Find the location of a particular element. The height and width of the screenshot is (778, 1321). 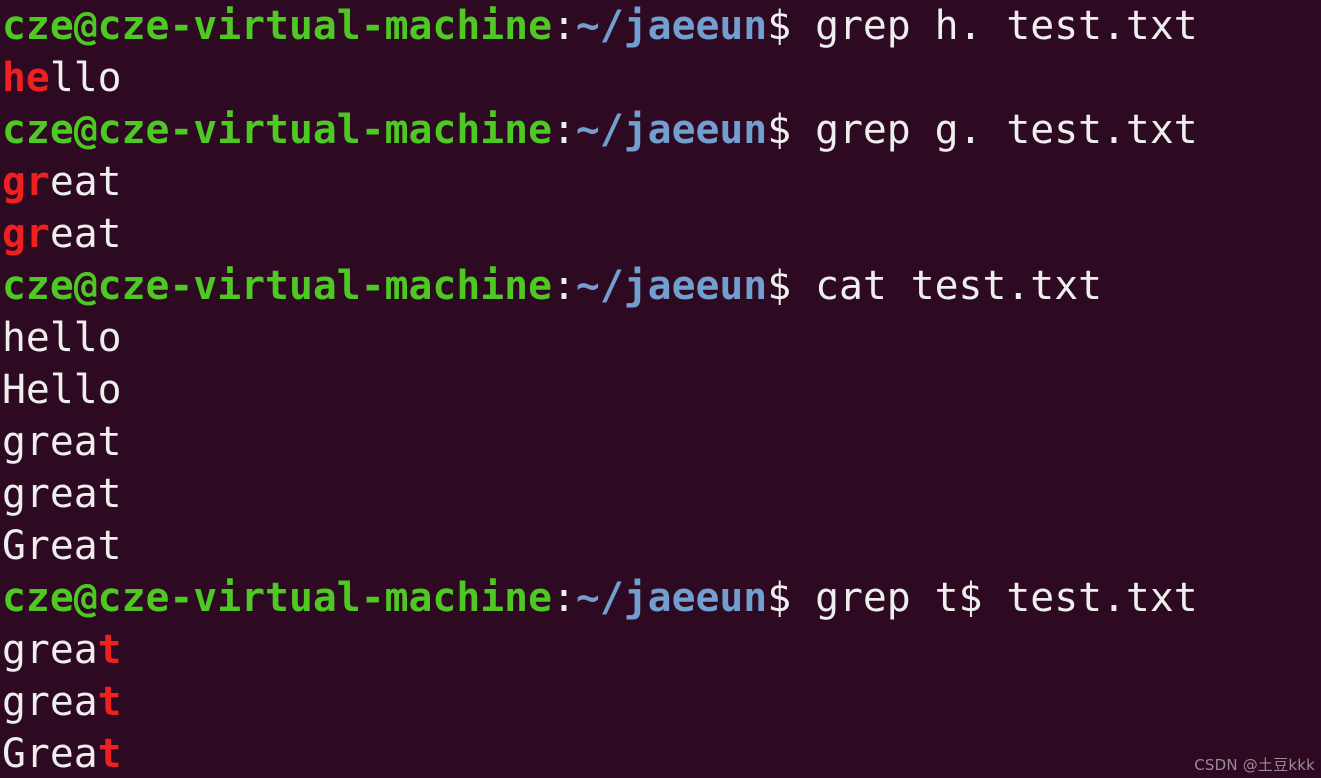

terminal-output-line: hello is located at coordinates (660, 338).